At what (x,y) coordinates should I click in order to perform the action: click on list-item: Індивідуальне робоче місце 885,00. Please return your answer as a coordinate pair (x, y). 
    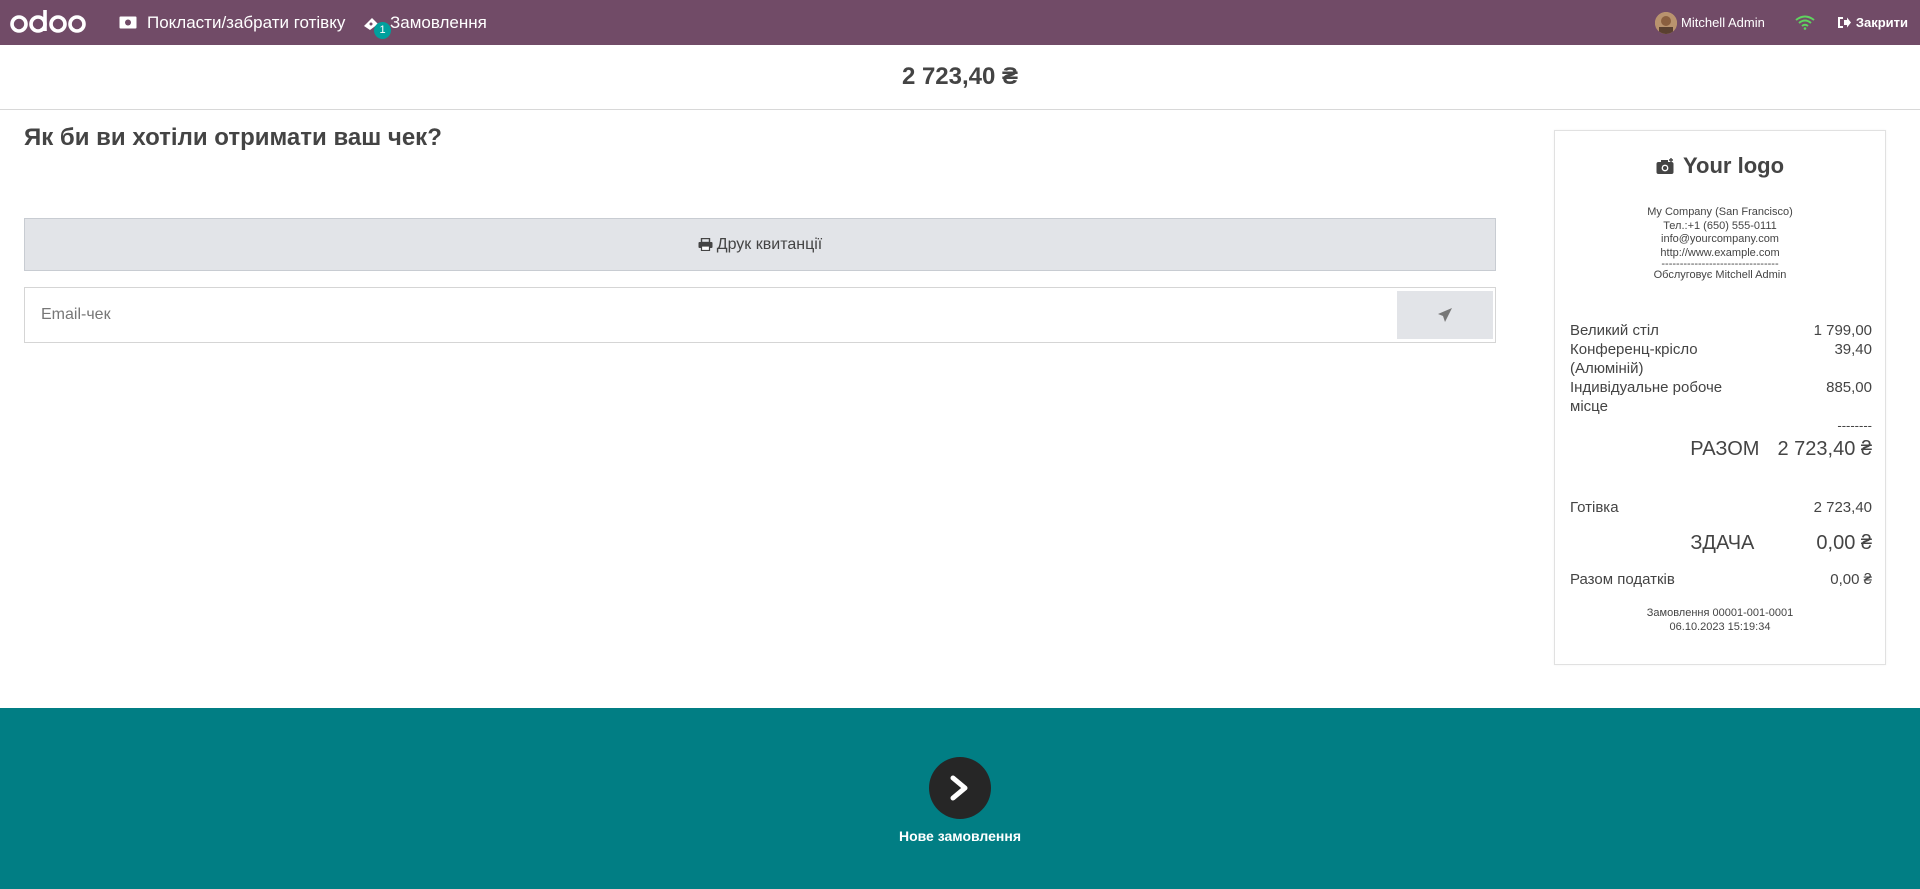
    Looking at the image, I should click on (1721, 397).